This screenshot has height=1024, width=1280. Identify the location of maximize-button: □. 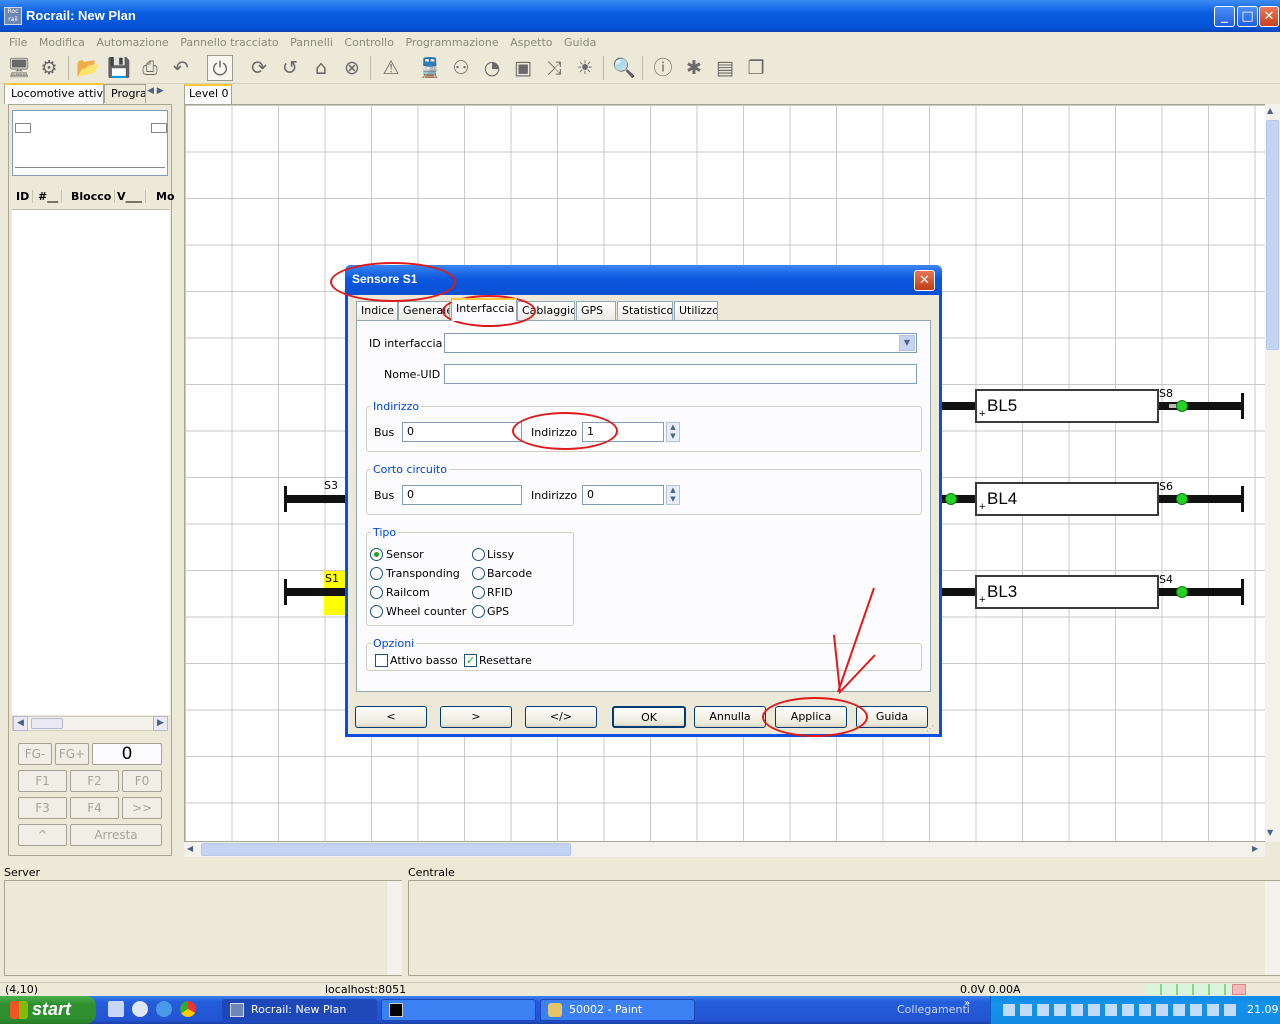
(1247, 16).